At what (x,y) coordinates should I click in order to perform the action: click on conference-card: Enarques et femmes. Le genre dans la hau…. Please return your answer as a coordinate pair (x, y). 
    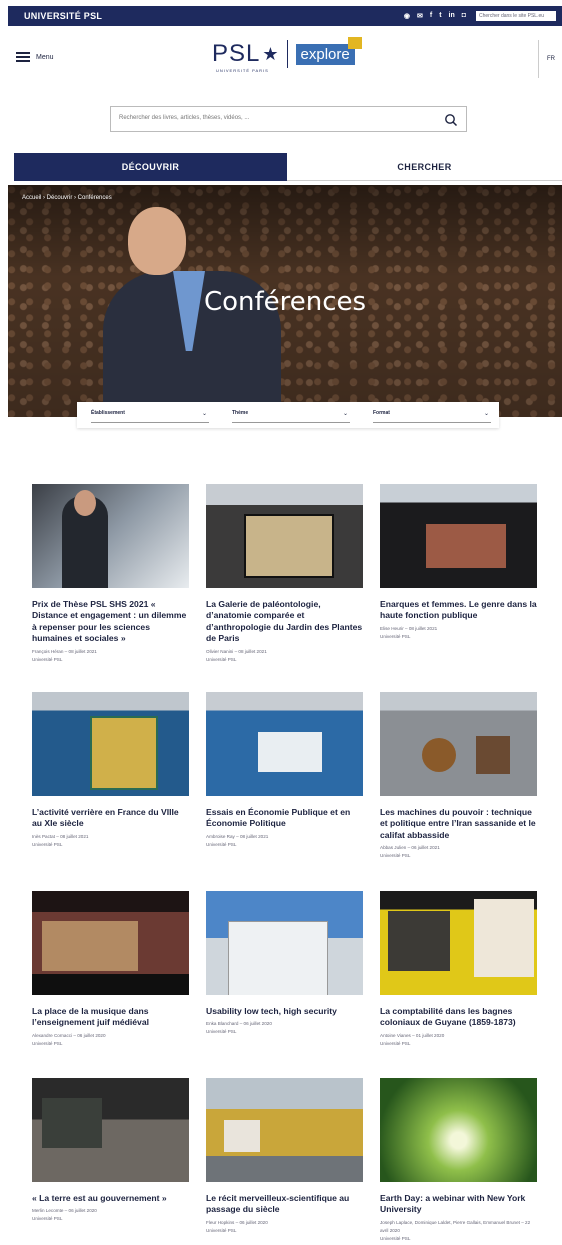
    Looking at the image, I should click on (458, 562).